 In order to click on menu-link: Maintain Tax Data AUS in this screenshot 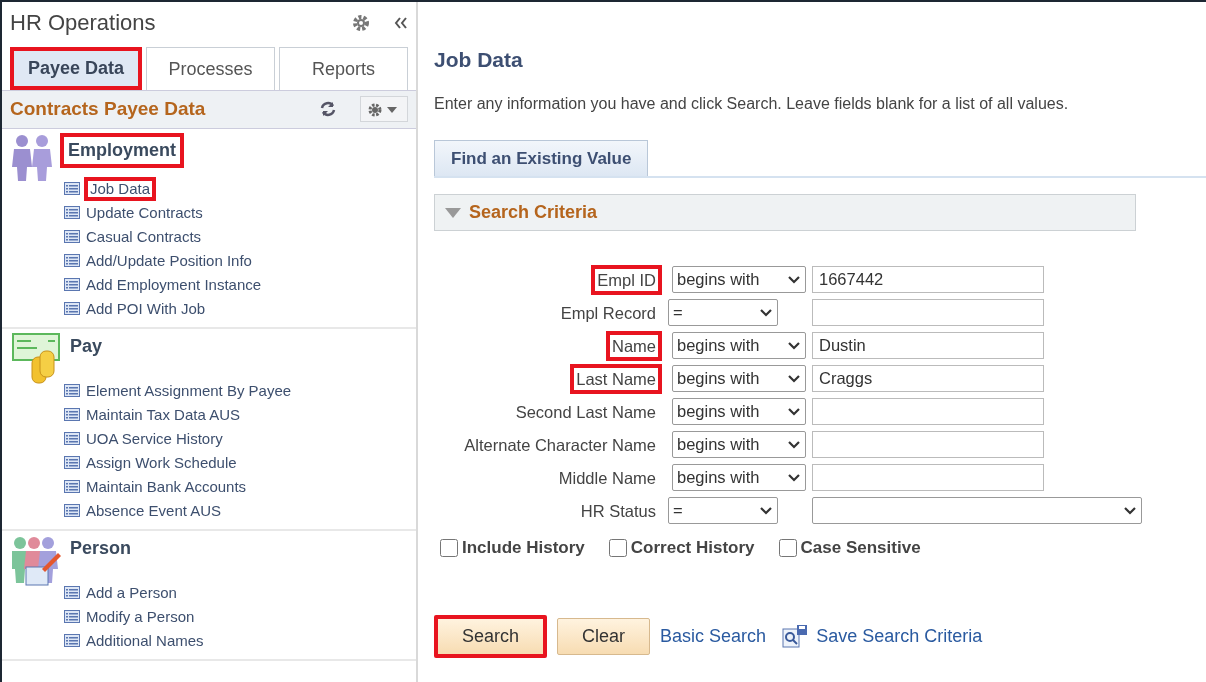, I will do `click(163, 414)`.